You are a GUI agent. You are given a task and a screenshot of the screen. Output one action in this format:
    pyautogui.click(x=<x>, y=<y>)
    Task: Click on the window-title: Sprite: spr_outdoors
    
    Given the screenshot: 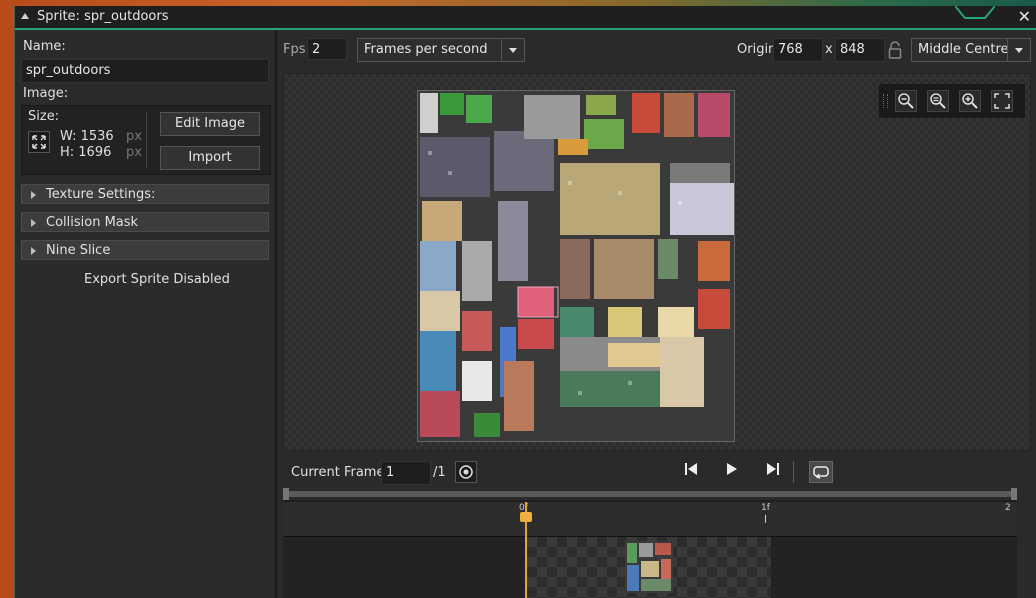 What is the action you would take?
    pyautogui.click(x=103, y=16)
    